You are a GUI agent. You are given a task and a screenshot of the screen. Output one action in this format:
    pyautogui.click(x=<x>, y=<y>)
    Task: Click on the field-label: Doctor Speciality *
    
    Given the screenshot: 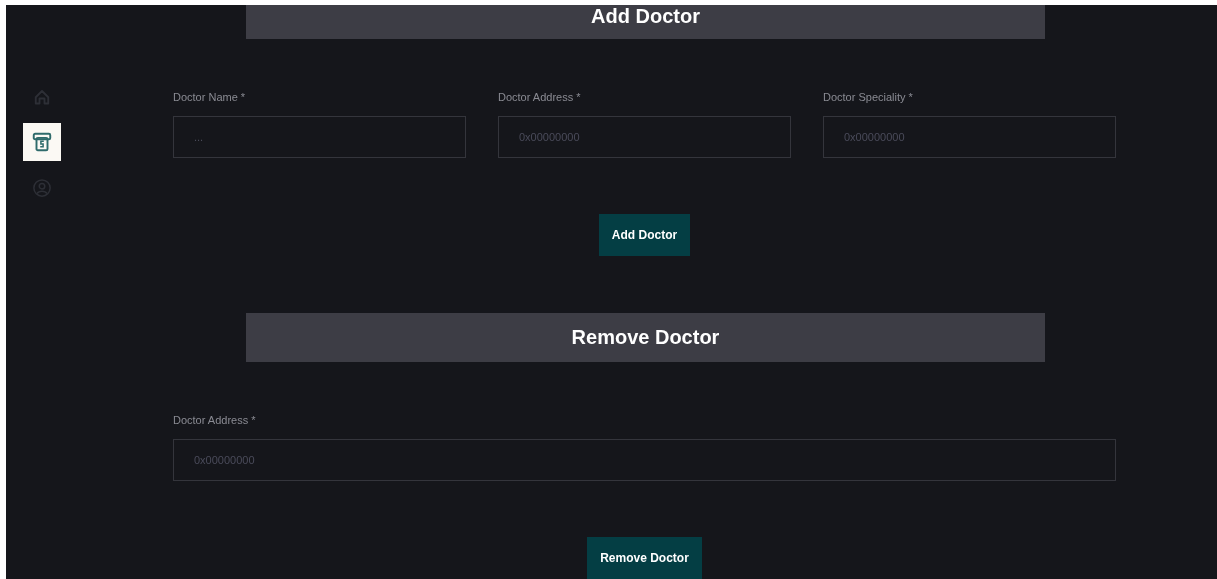 What is the action you would take?
    pyautogui.click(x=868, y=97)
    